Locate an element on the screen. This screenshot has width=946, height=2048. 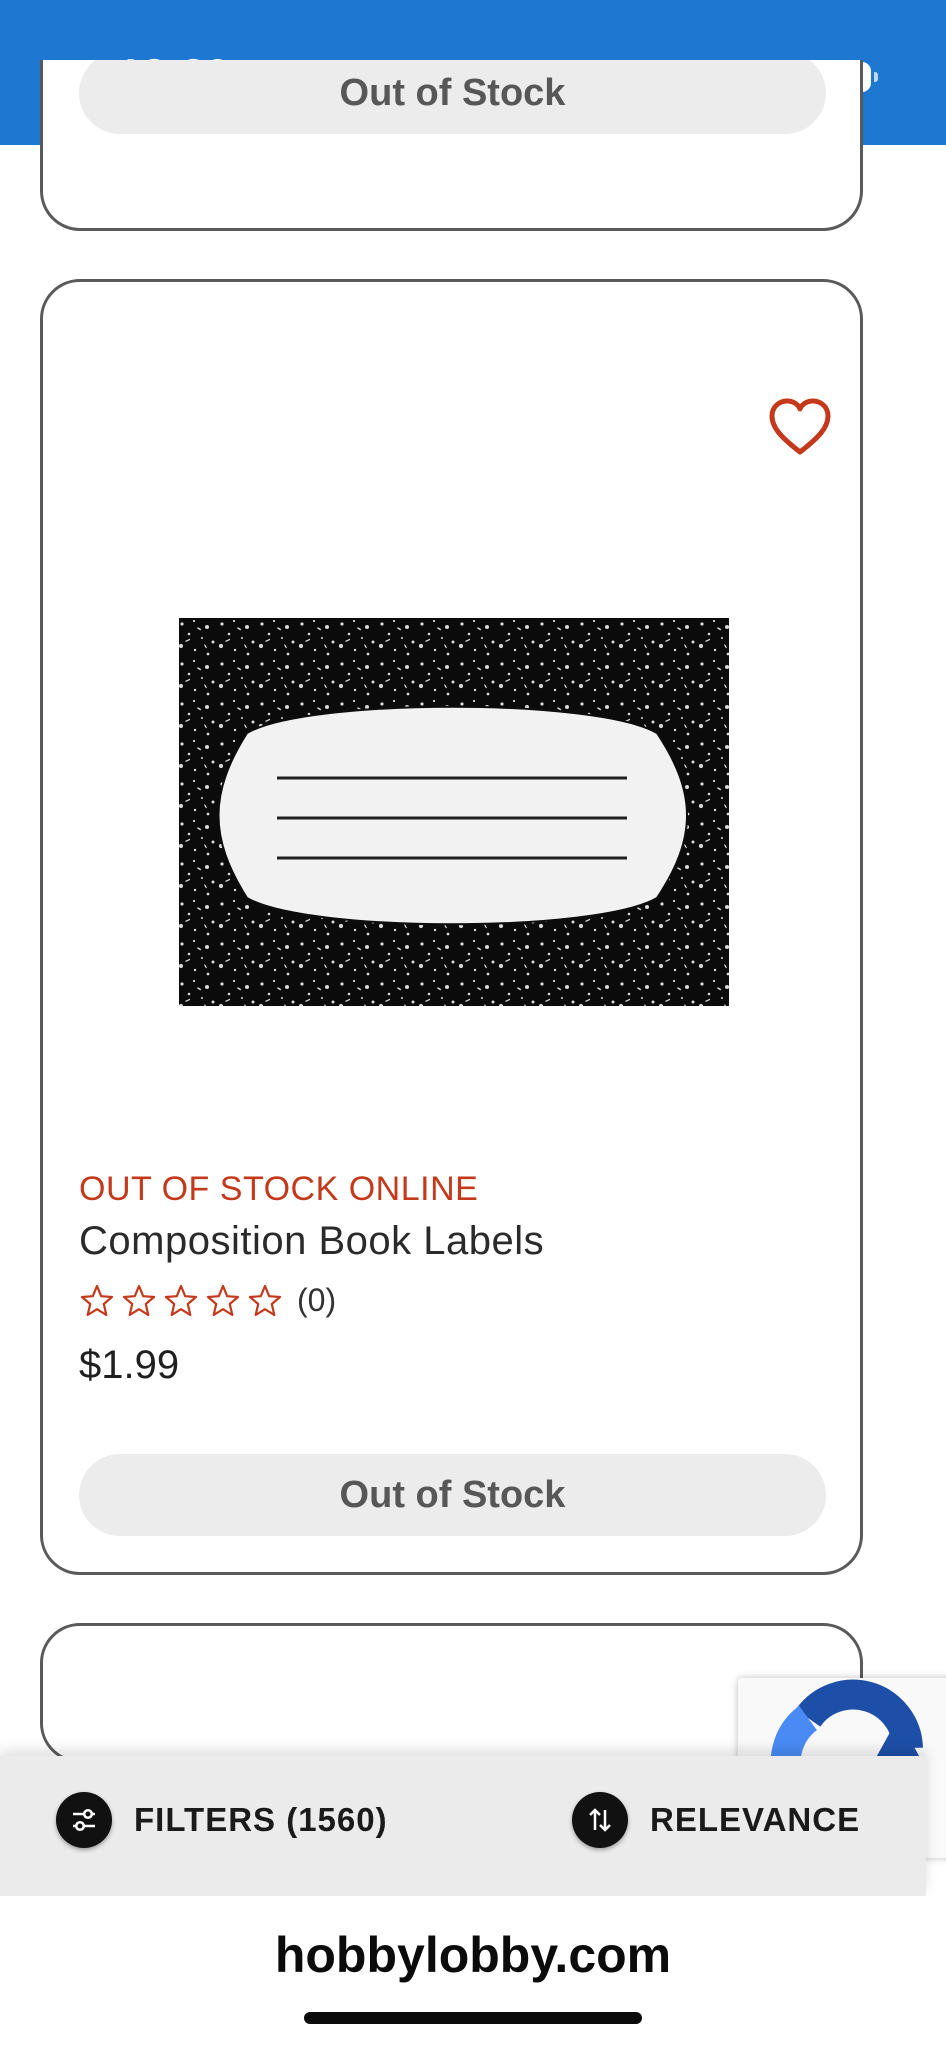
filters-label: FILTERS (1560) is located at coordinates (261, 1819).